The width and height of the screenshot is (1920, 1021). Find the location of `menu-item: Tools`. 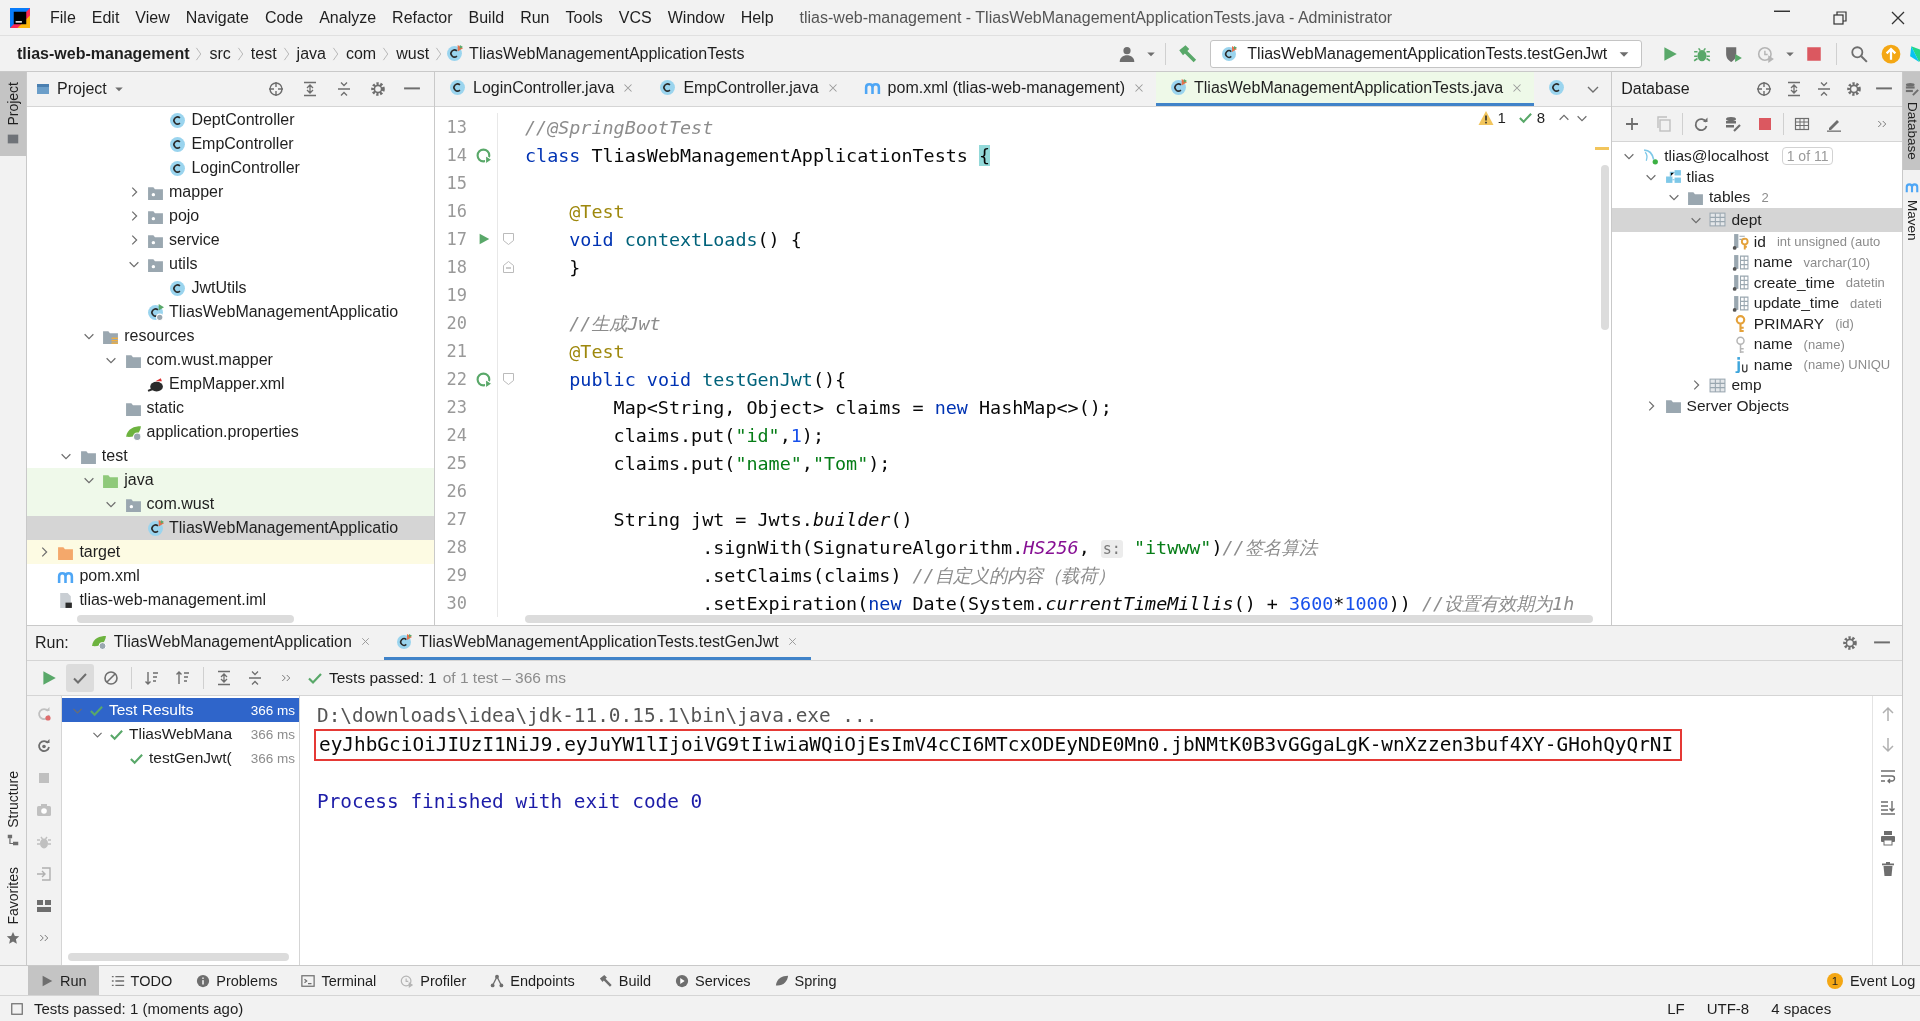

menu-item: Tools is located at coordinates (584, 17).